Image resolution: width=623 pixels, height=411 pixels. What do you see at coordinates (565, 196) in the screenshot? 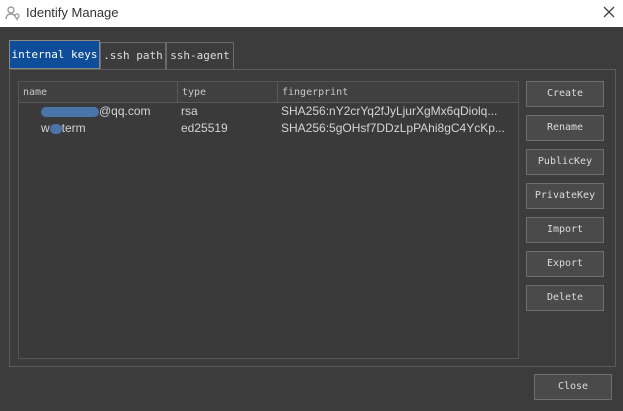
I see `private-key-button: PrivateKey` at bounding box center [565, 196].